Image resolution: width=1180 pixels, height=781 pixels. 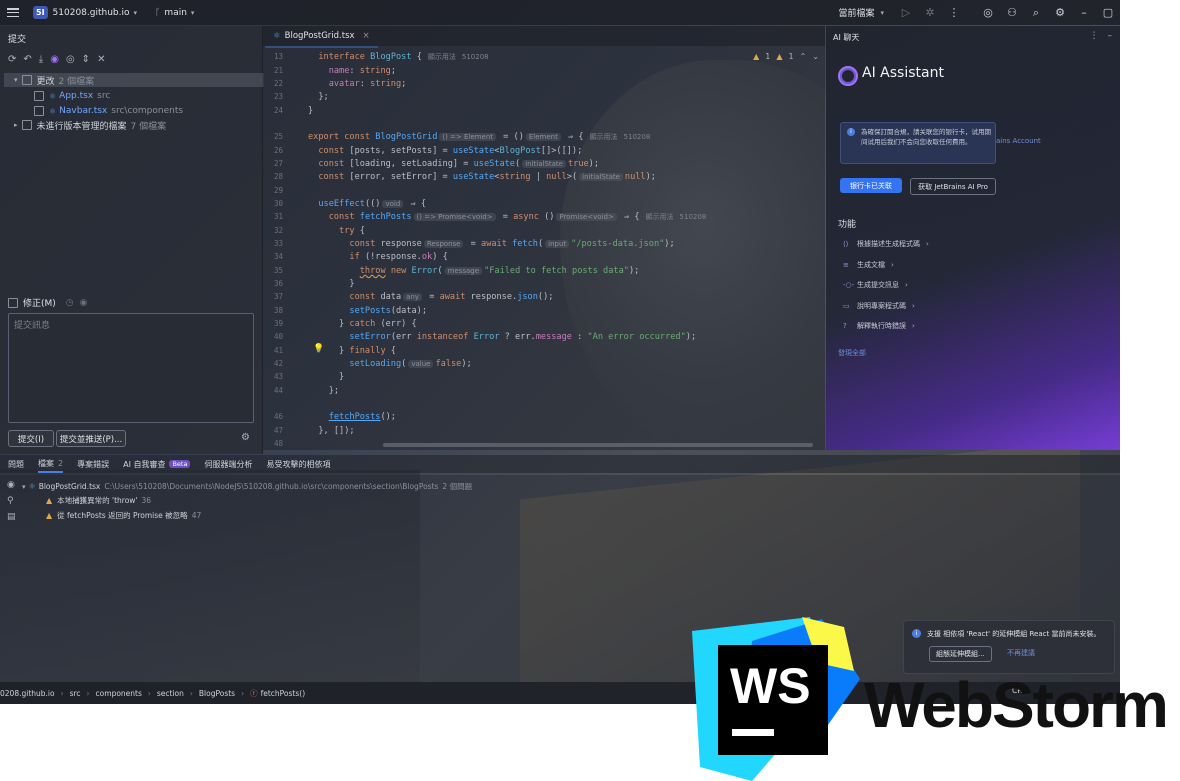 I want to click on breadcrumb-item: 0208.github.io, so click(x=27, y=693).